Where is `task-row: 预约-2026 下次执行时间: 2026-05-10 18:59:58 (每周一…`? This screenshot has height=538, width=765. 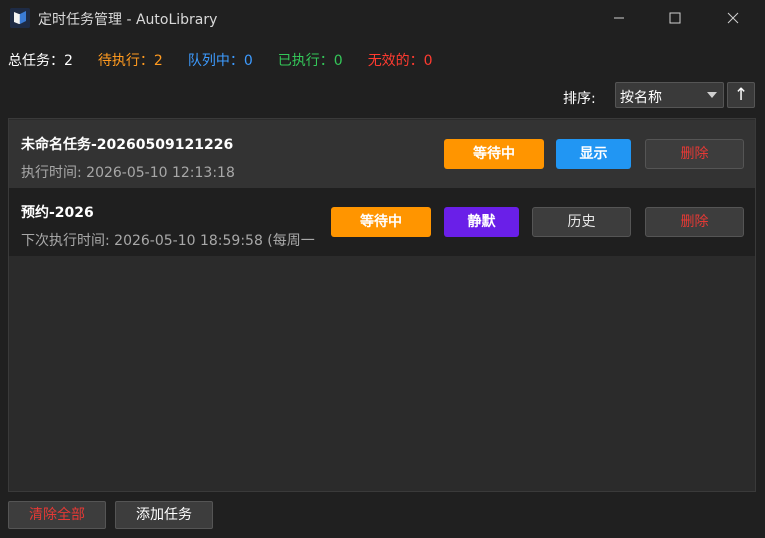
task-row: 预约-2026 下次执行时间: 2026-05-10 18:59:58 (每周一… is located at coordinates (382, 222).